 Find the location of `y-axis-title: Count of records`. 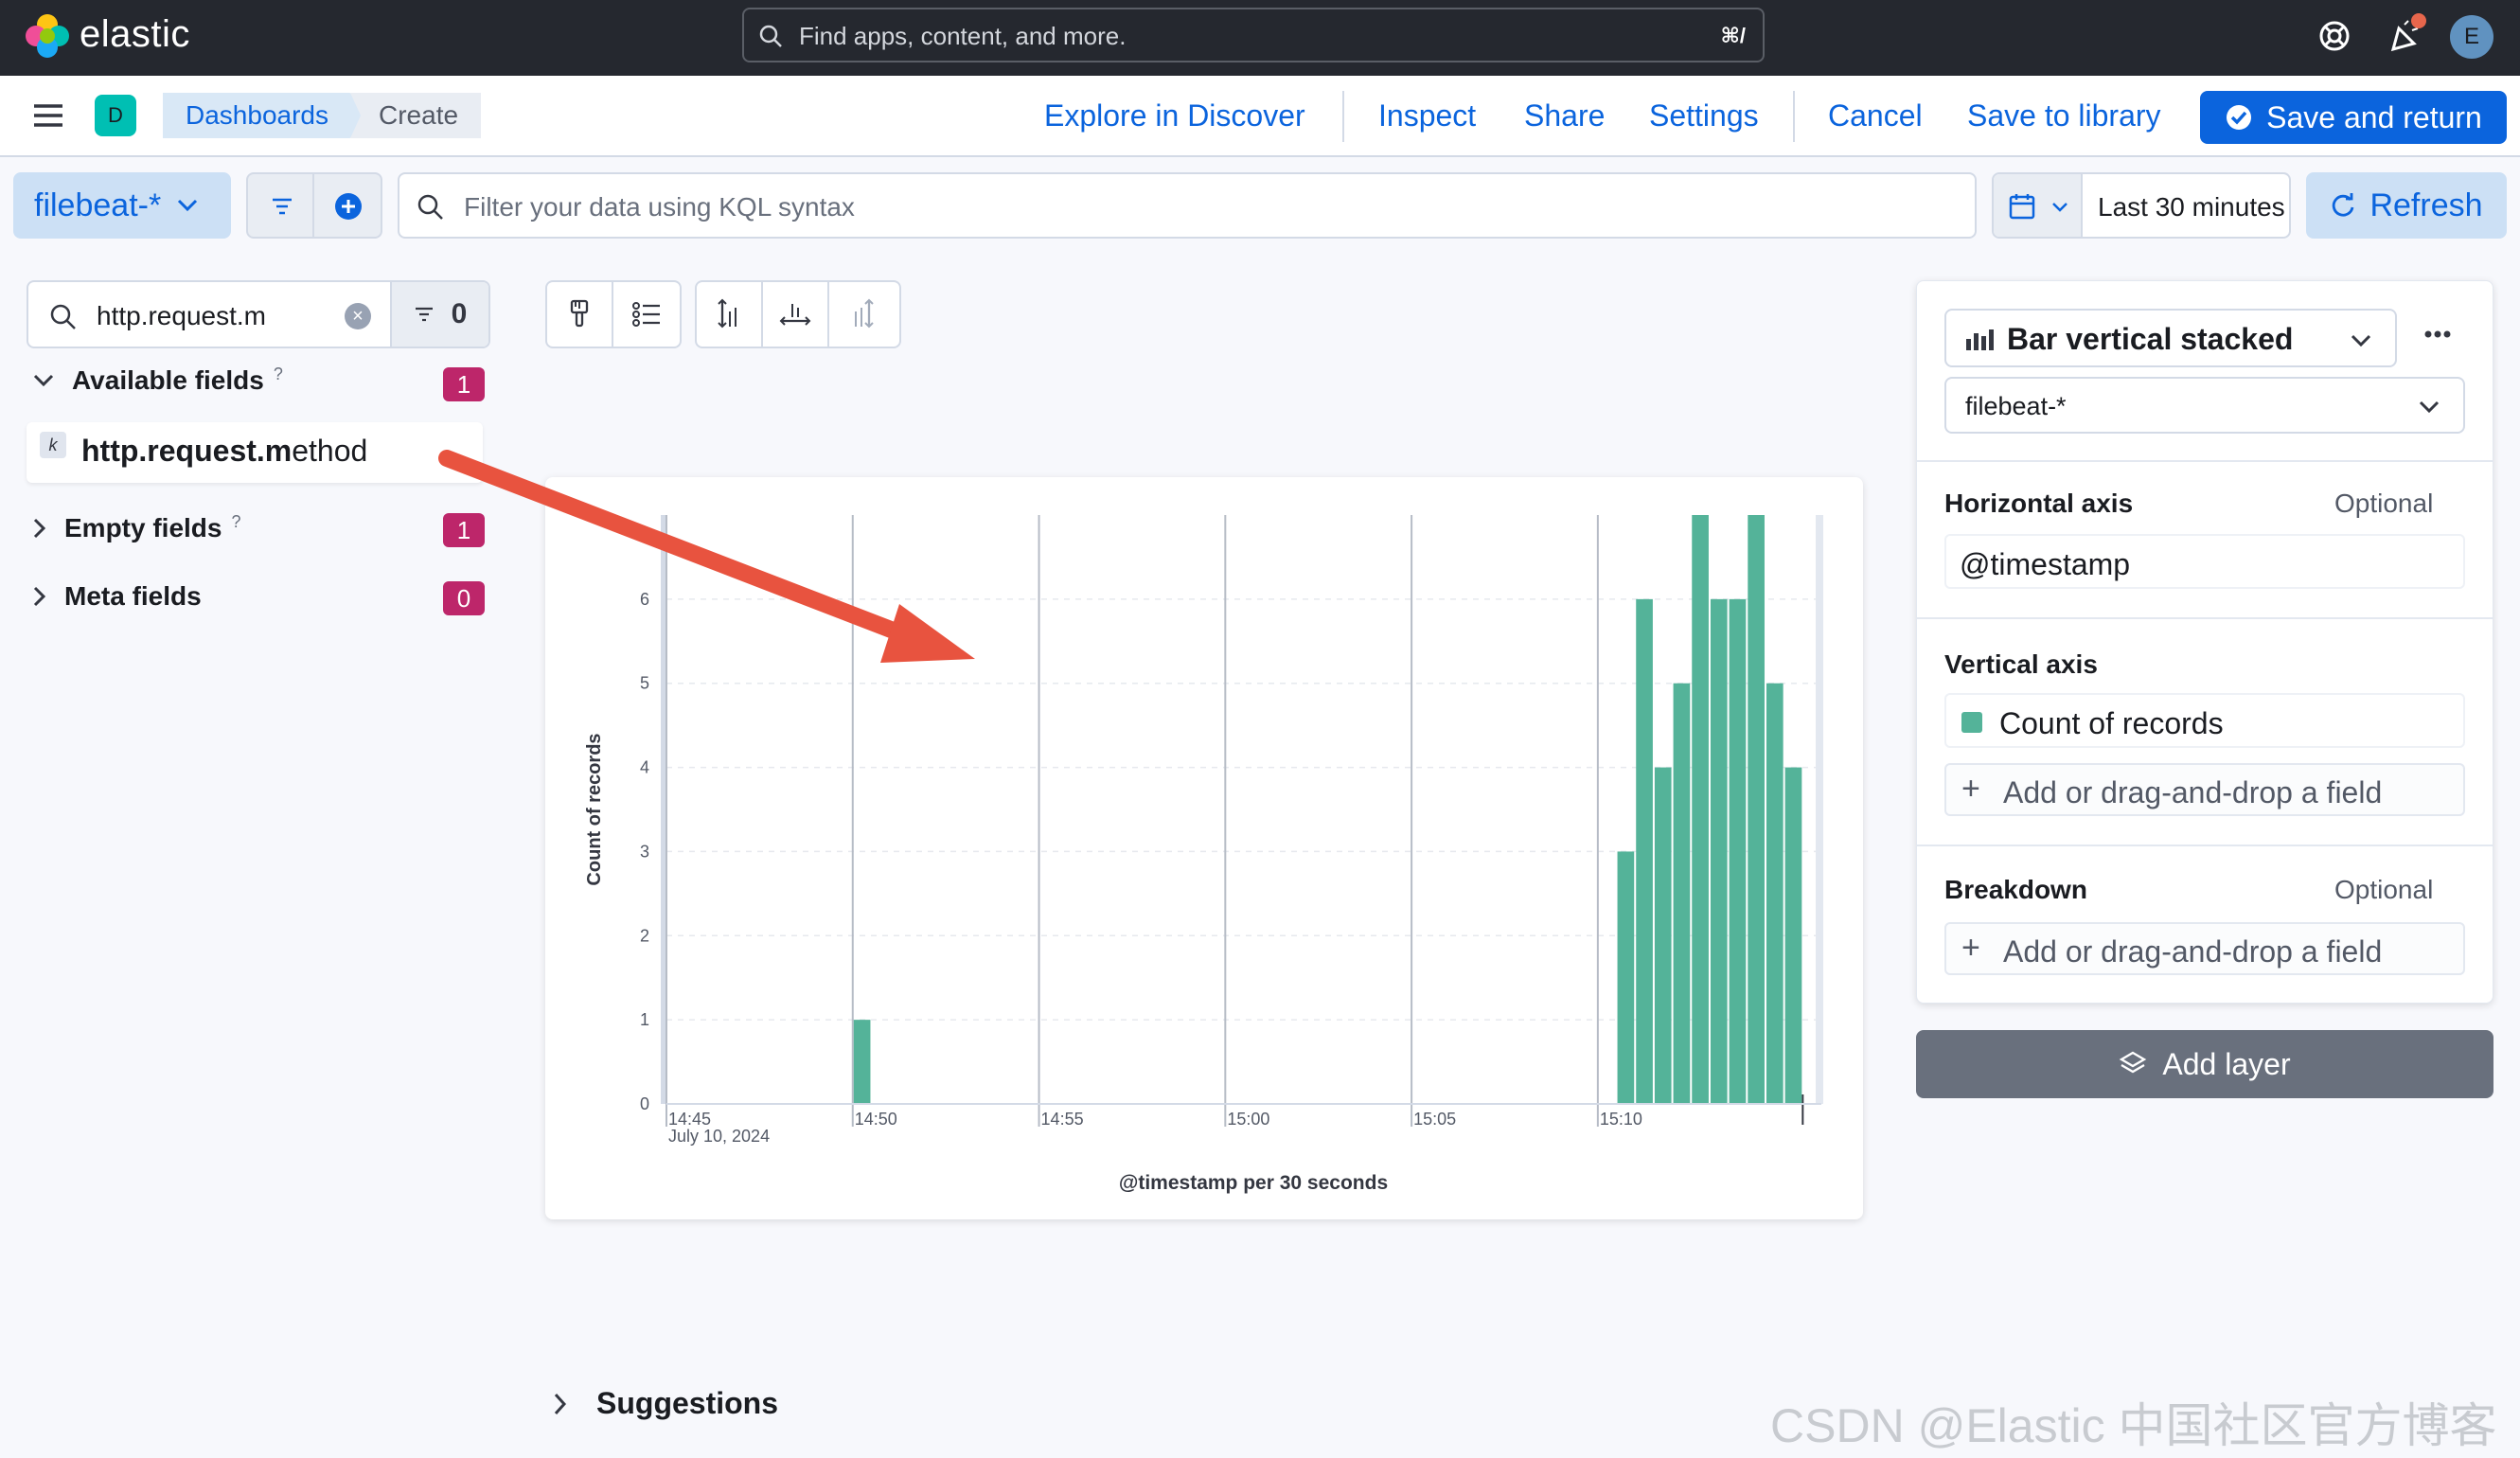

y-axis-title: Count of records is located at coordinates (594, 809).